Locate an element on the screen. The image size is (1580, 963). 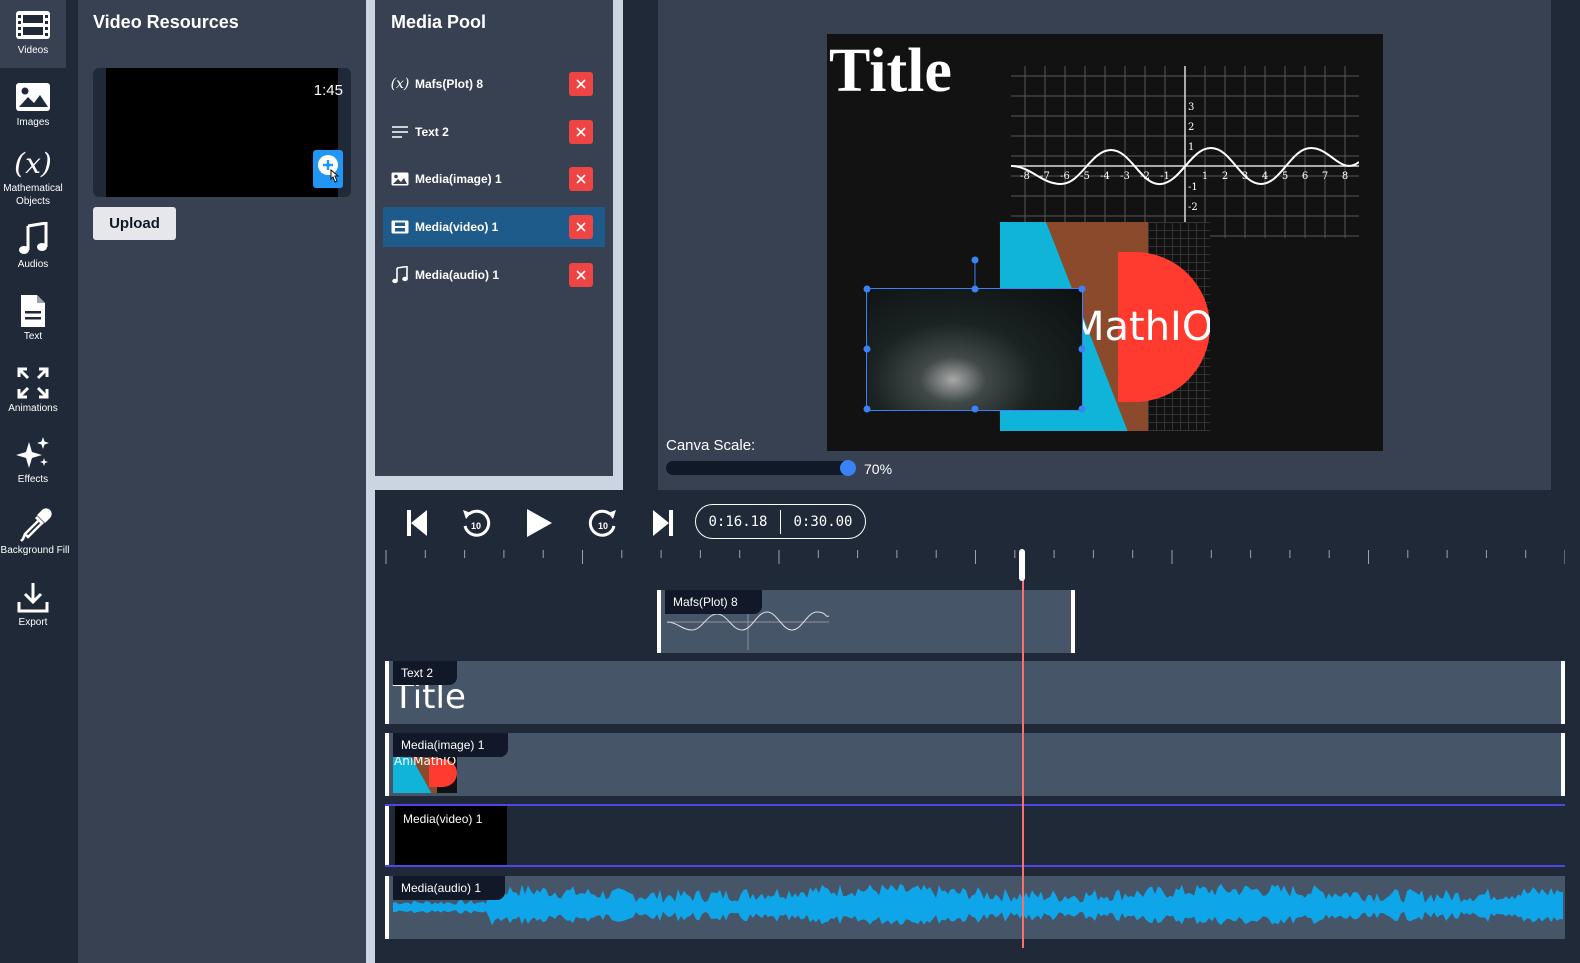
sidebar-item-label: Videos is located at coordinates (33, 50).